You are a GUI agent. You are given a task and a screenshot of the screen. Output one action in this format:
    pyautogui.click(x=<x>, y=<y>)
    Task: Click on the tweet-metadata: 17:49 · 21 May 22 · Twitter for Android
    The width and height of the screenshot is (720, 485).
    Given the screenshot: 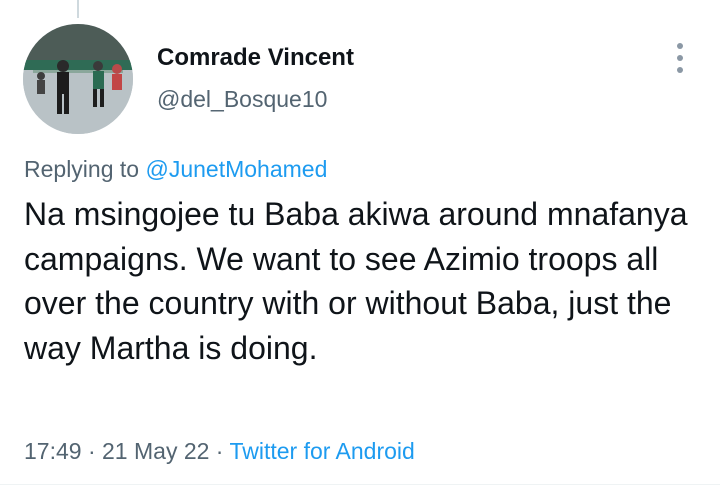 What is the action you would take?
    pyautogui.click(x=219, y=451)
    